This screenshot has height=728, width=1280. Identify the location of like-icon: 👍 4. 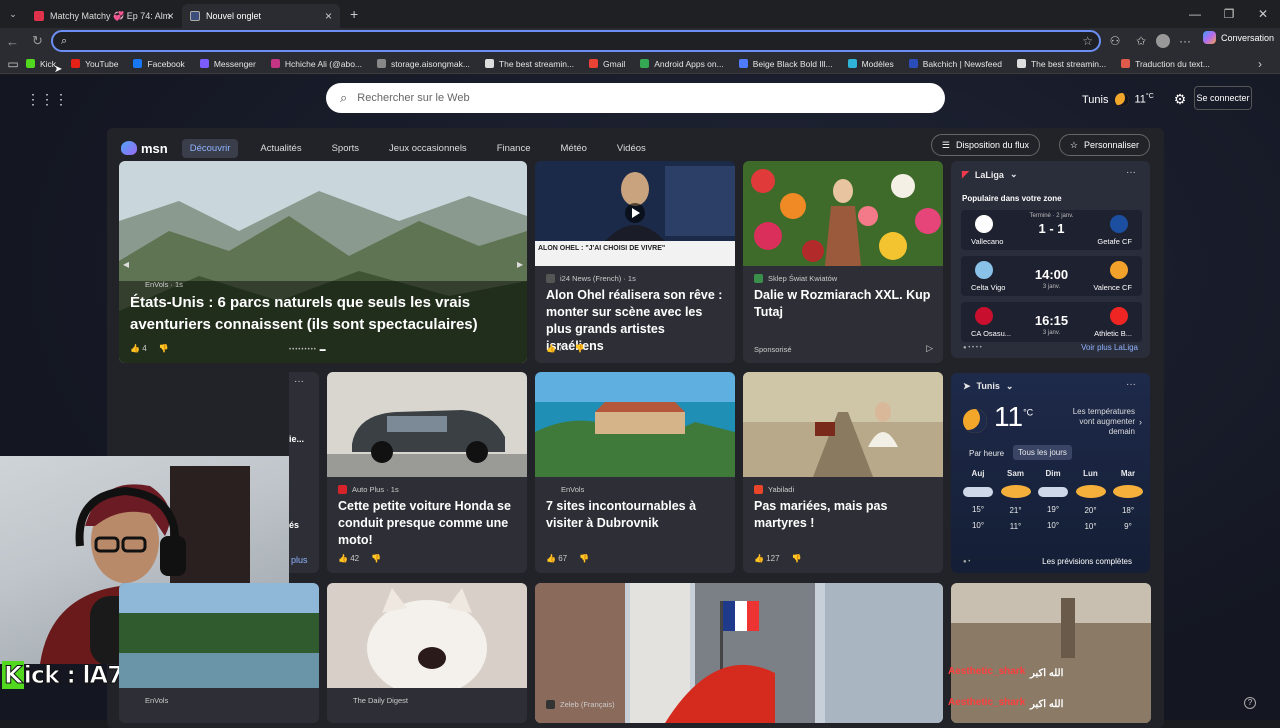
(138, 348).